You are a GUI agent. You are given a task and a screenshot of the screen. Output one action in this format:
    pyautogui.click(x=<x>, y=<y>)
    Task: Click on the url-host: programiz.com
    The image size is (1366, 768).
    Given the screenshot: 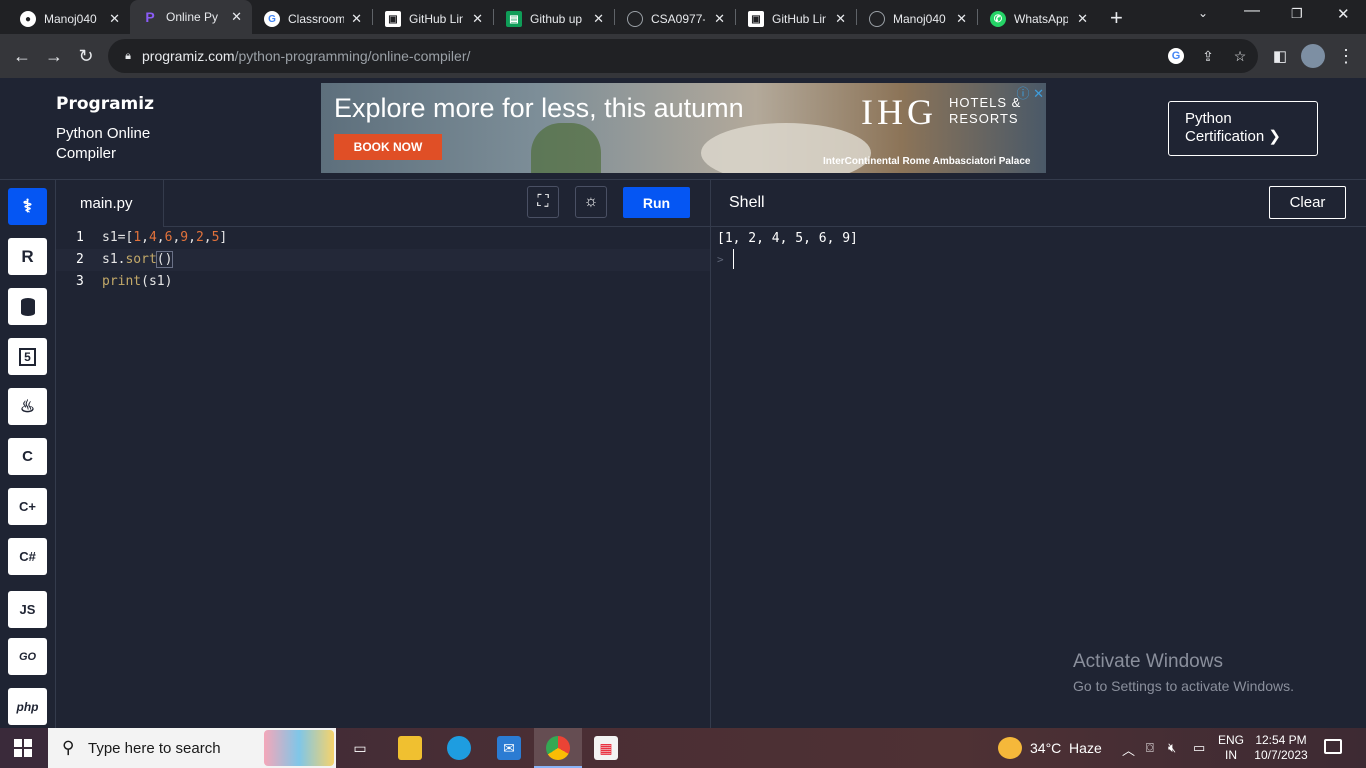 What is the action you would take?
    pyautogui.click(x=188, y=56)
    